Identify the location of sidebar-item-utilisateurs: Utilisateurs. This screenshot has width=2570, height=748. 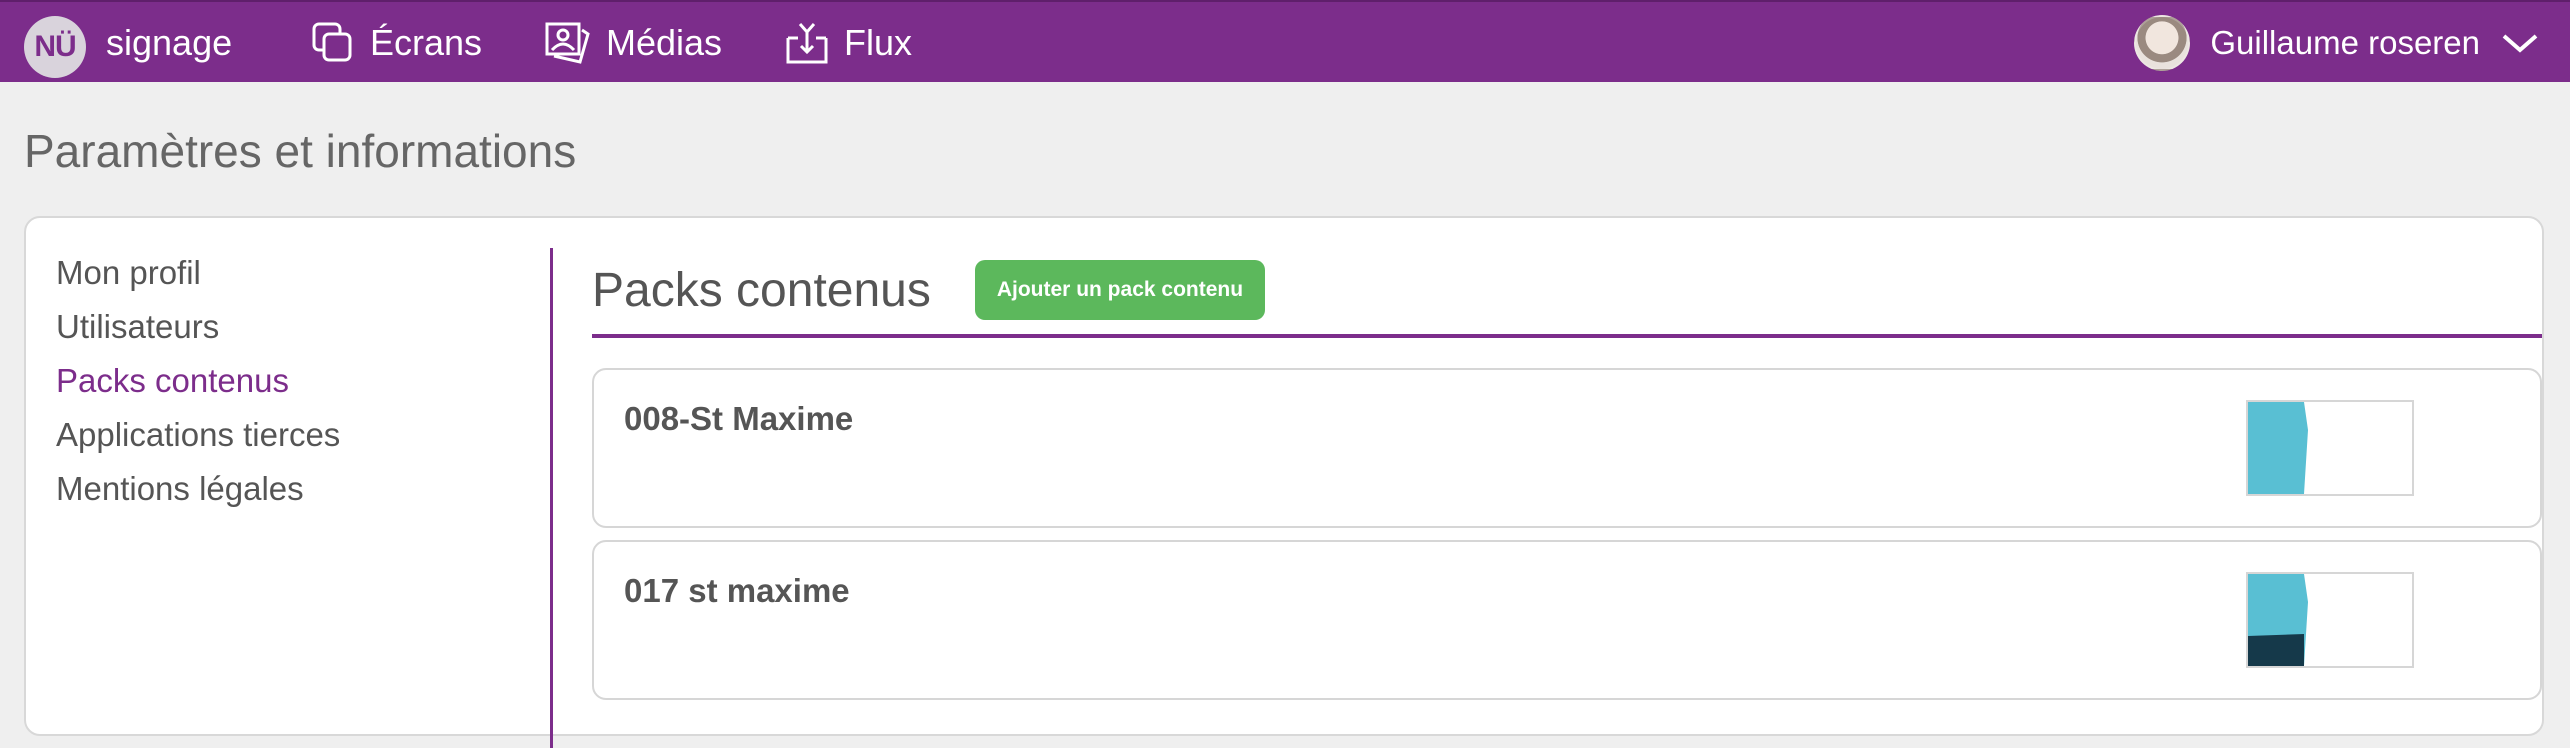
(291, 327).